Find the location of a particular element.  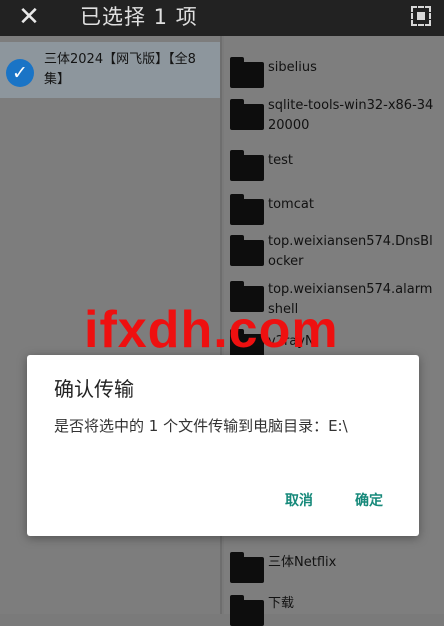

dialog-message: 是否将选中的 1 个文件传输到电脑目录：E:\ is located at coordinates (201, 426).